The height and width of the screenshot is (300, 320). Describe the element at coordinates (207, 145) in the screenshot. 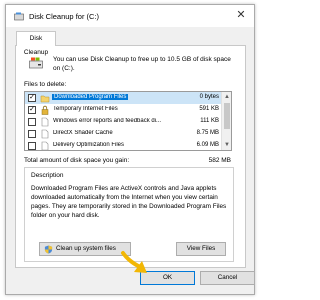

I see `file-size: 6.09 MB` at that location.